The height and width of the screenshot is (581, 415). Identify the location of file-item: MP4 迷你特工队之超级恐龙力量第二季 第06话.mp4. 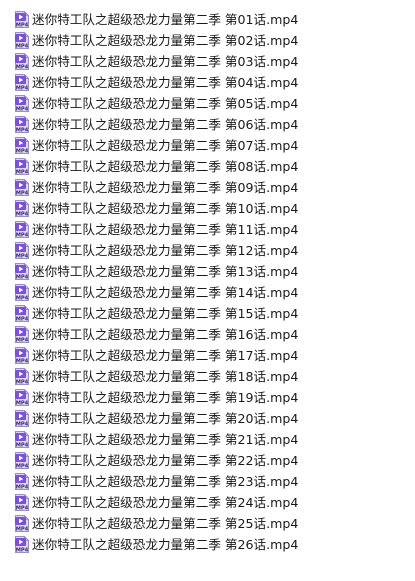
(211, 124).